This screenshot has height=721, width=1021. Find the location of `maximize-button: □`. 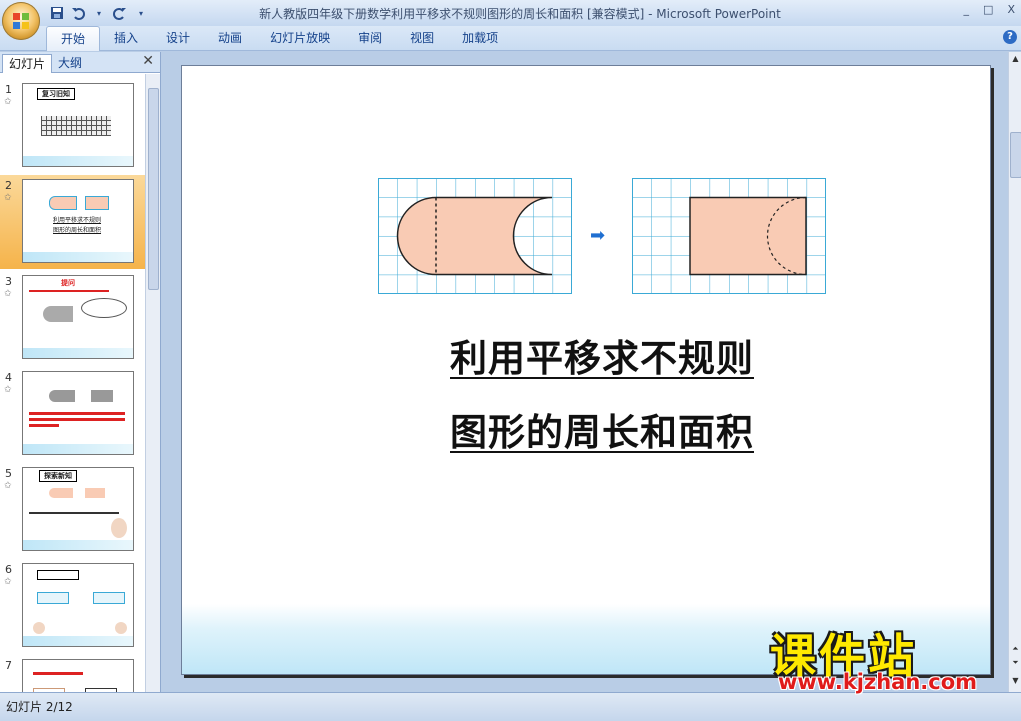

maximize-button: □ is located at coordinates (988, 9).